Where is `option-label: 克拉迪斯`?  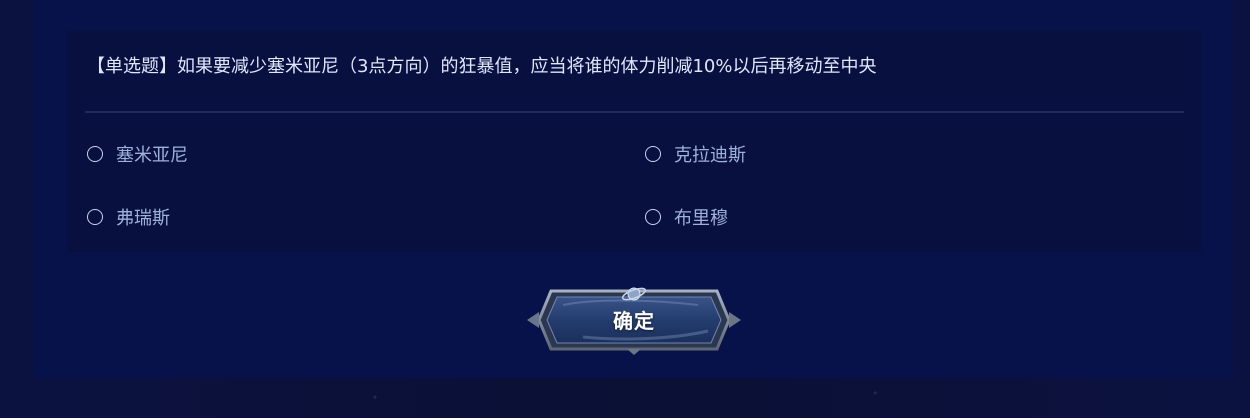
option-label: 克拉迪斯 is located at coordinates (710, 155).